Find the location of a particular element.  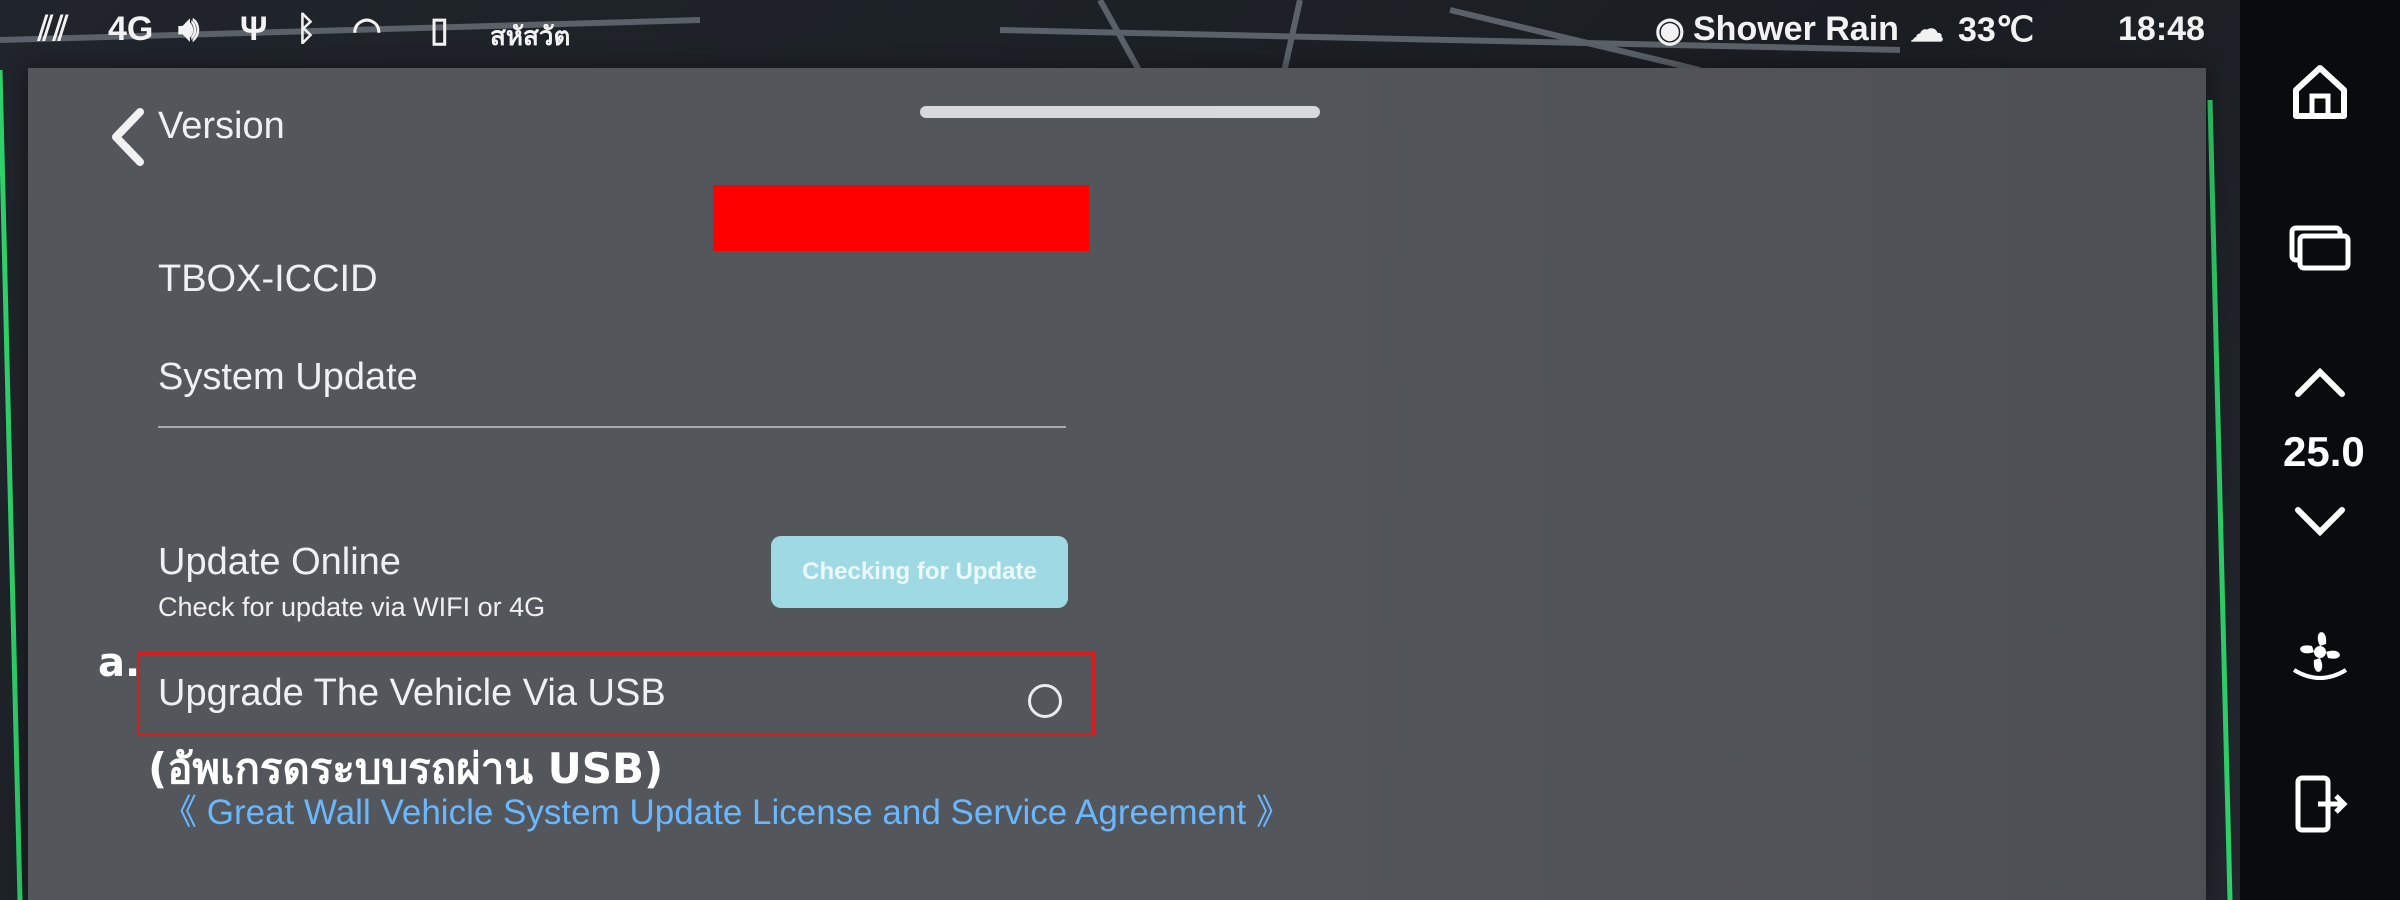

multitask-icon is located at coordinates (2320, 246).